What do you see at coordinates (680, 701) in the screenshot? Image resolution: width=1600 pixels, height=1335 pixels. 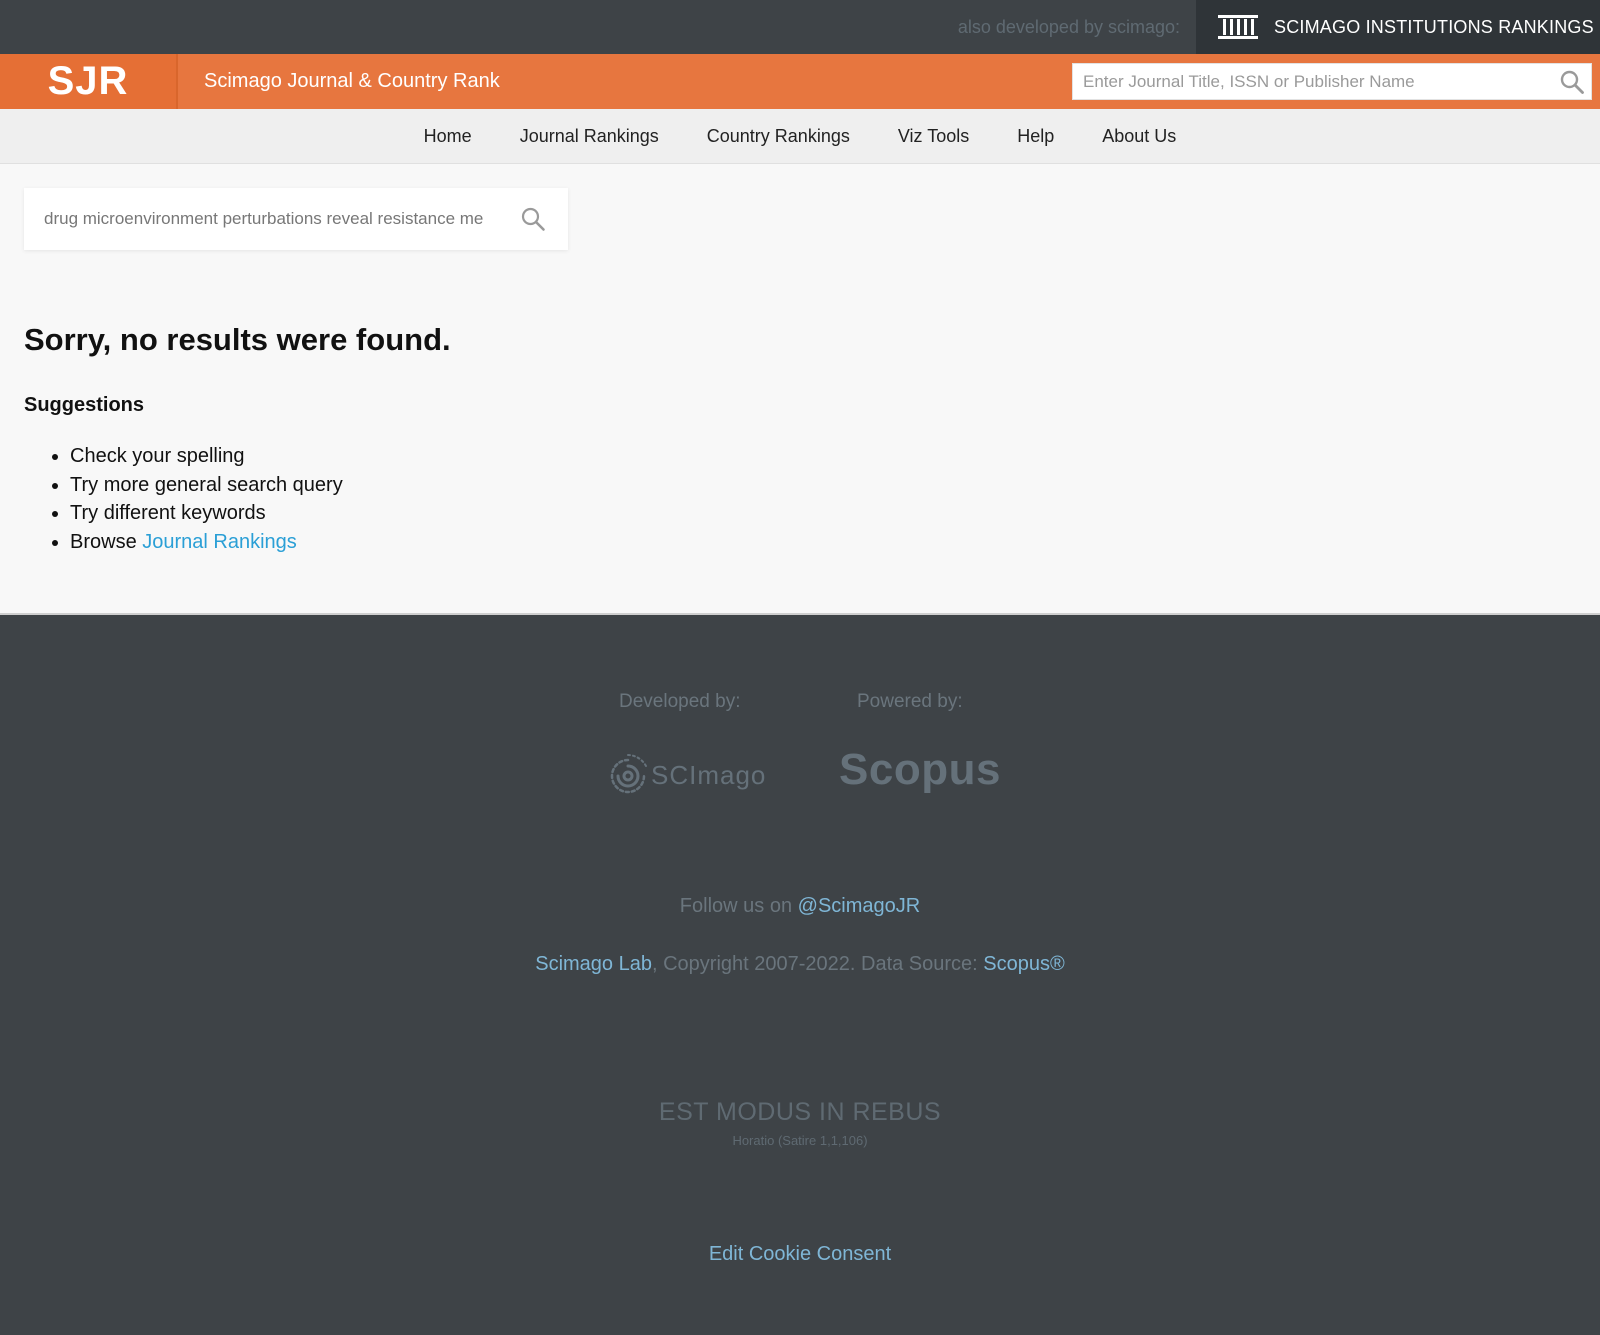 I see `developed-by-label: Developed by:` at bounding box center [680, 701].